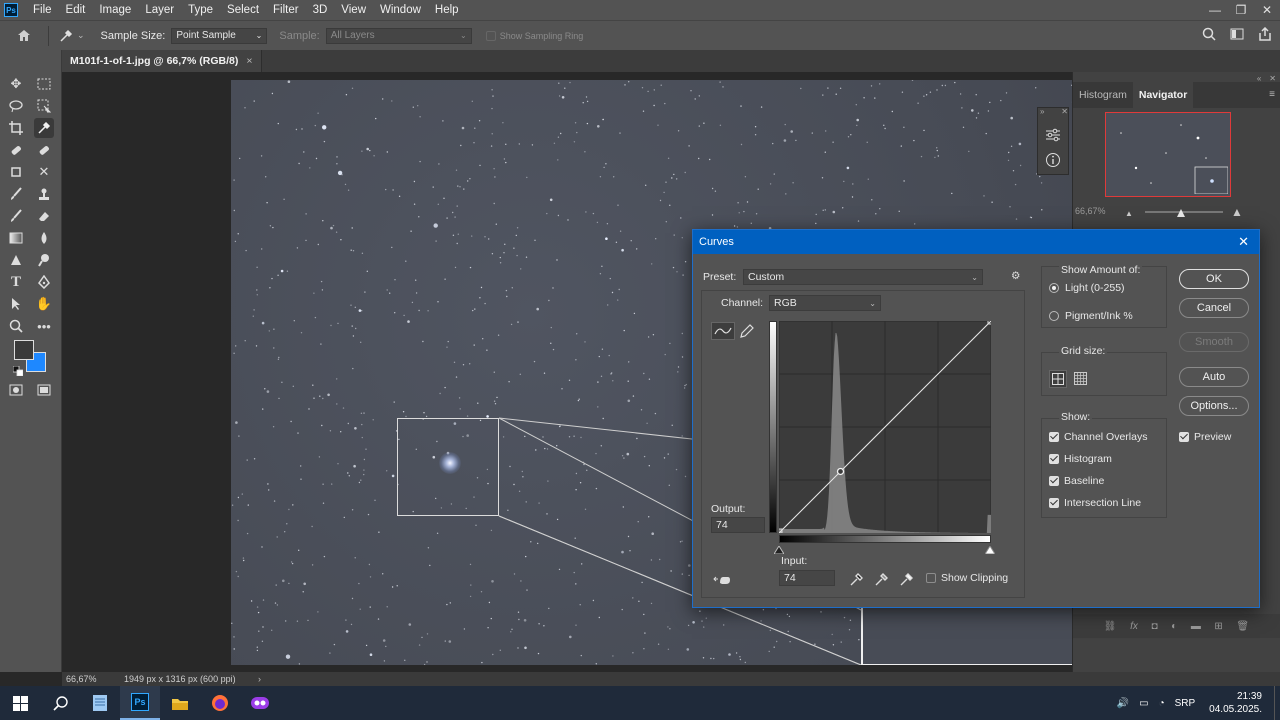 This screenshot has height=720, width=1280. I want to click on link-layers-icon: ⛓, so click(1110, 626).